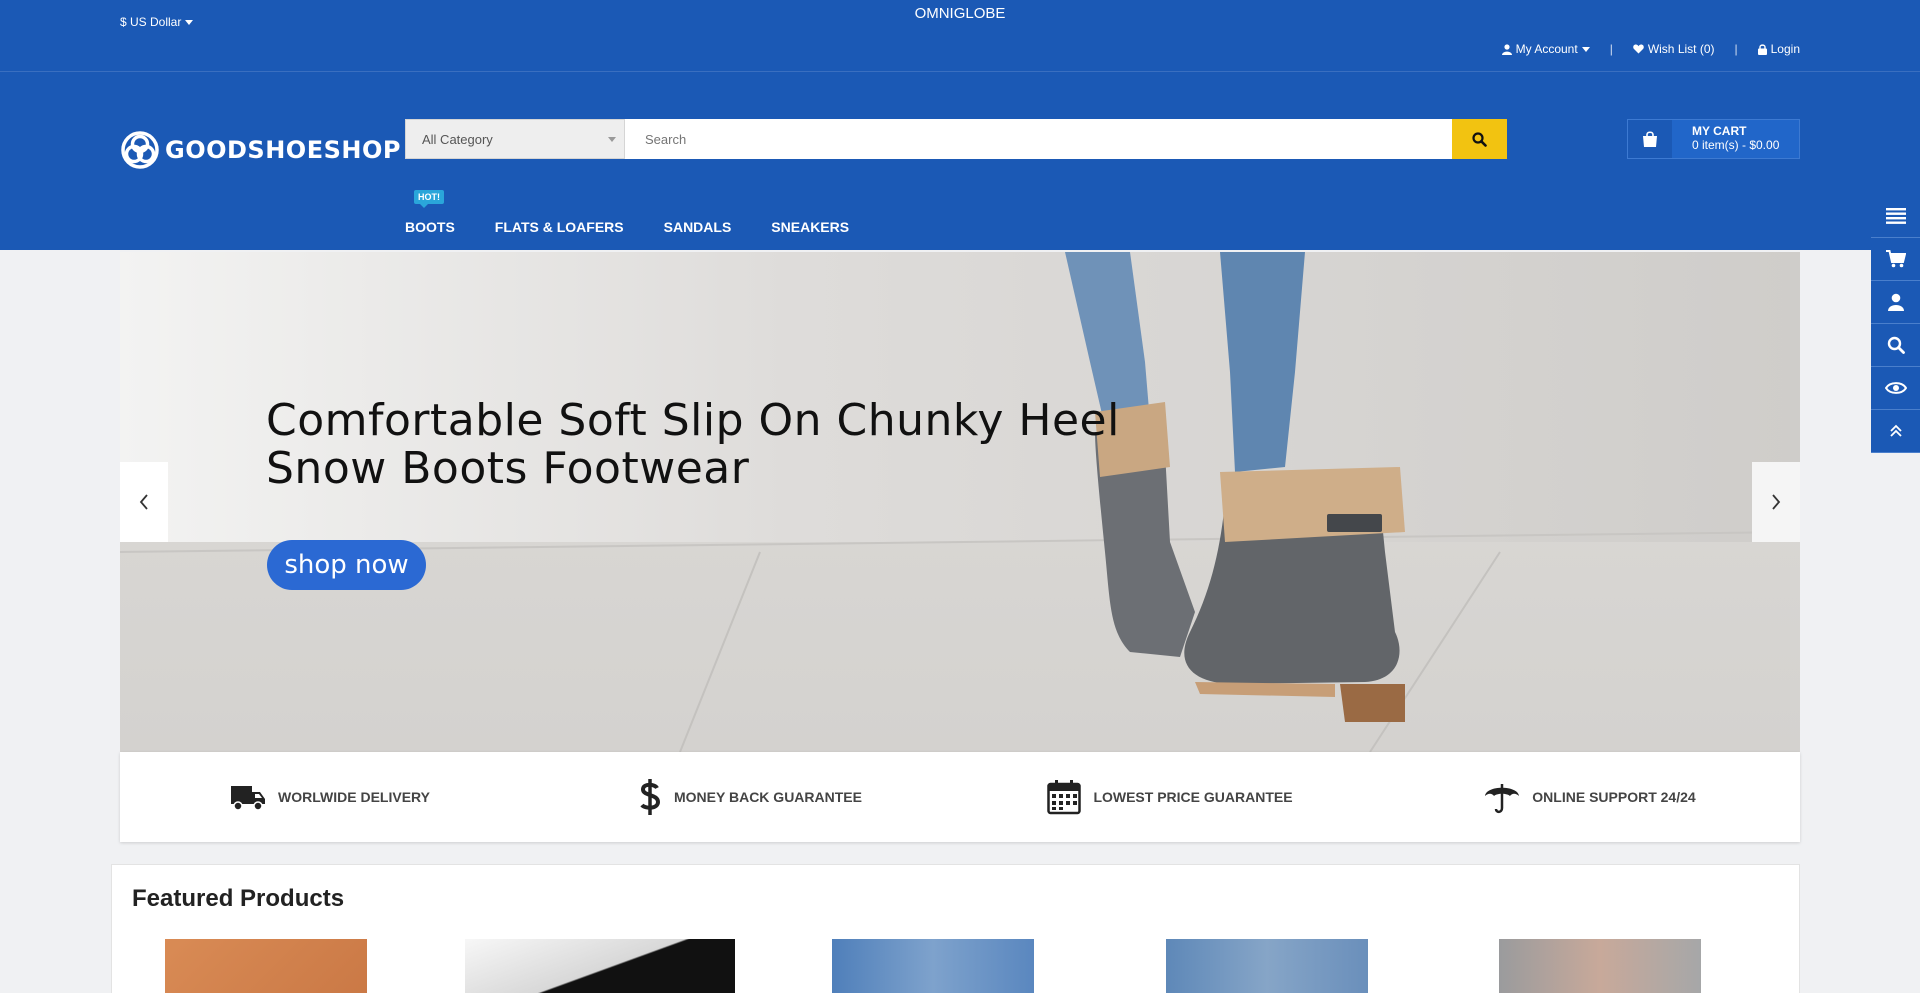 Image resolution: width=1920 pixels, height=993 pixels. I want to click on logo-icon, so click(140, 150).